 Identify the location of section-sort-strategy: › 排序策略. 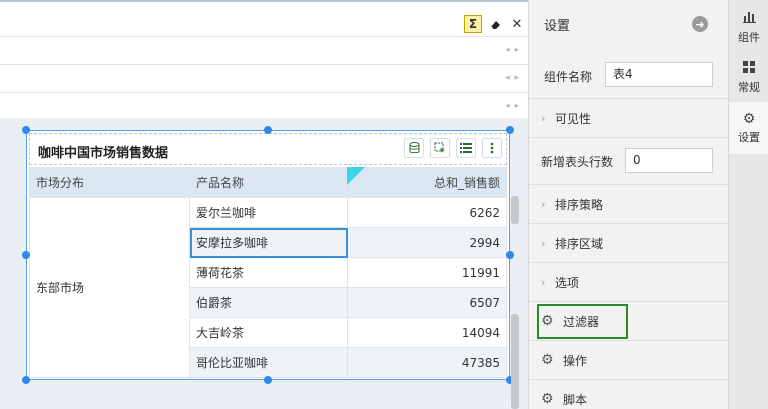
(629, 203).